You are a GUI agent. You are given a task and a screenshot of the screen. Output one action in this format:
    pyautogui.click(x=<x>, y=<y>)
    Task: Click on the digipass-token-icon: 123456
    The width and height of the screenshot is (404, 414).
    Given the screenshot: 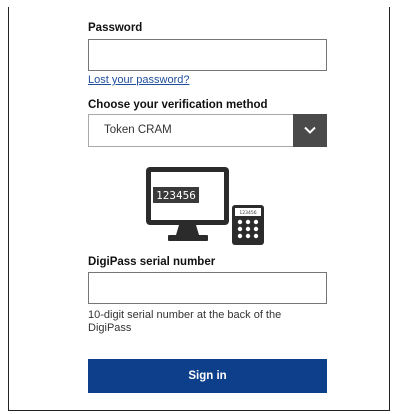 What is the action you would take?
    pyautogui.click(x=248, y=225)
    